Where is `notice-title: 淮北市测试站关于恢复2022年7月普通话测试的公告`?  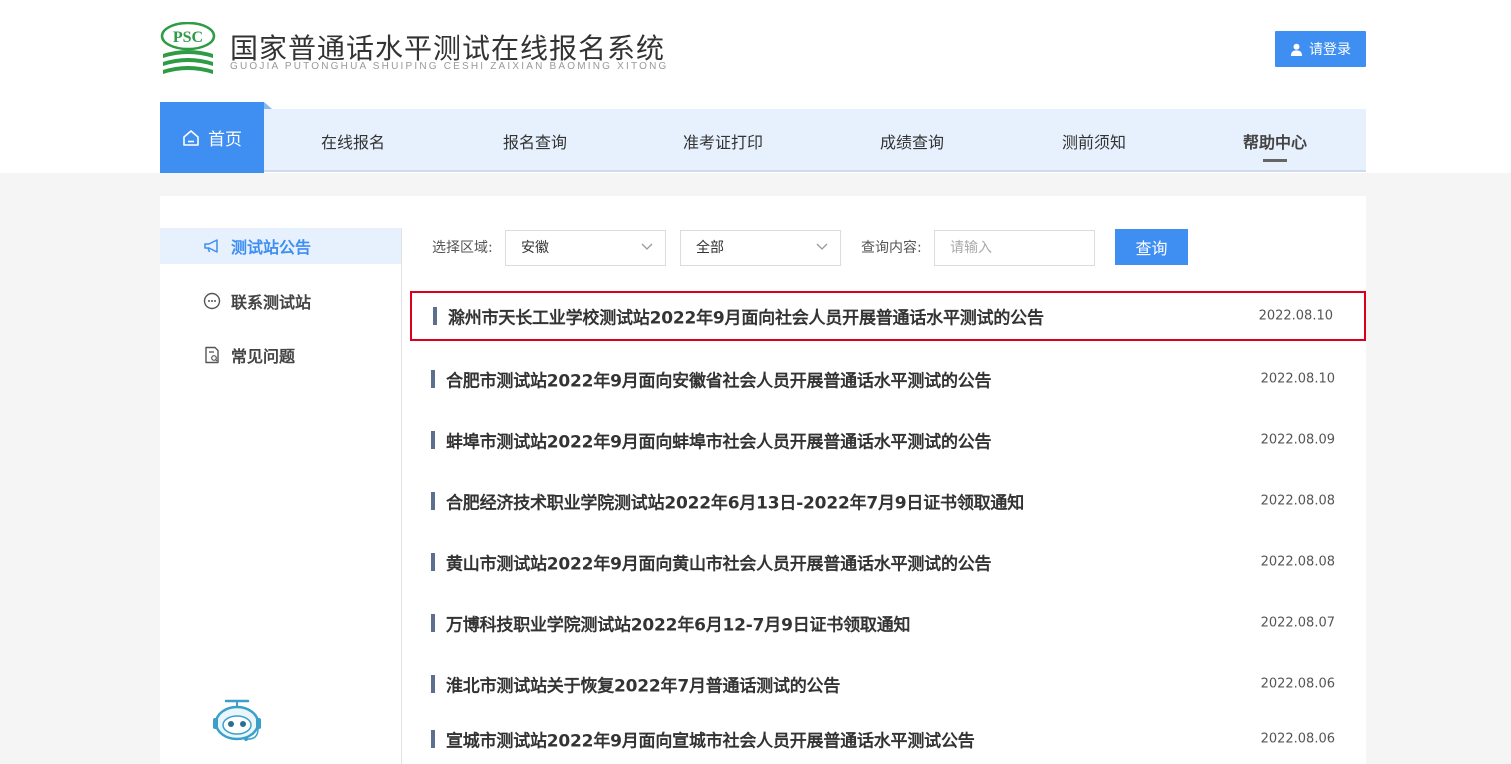 notice-title: 淮北市测试站关于恢复2022年7月普通话测试的公告 is located at coordinates (643, 686).